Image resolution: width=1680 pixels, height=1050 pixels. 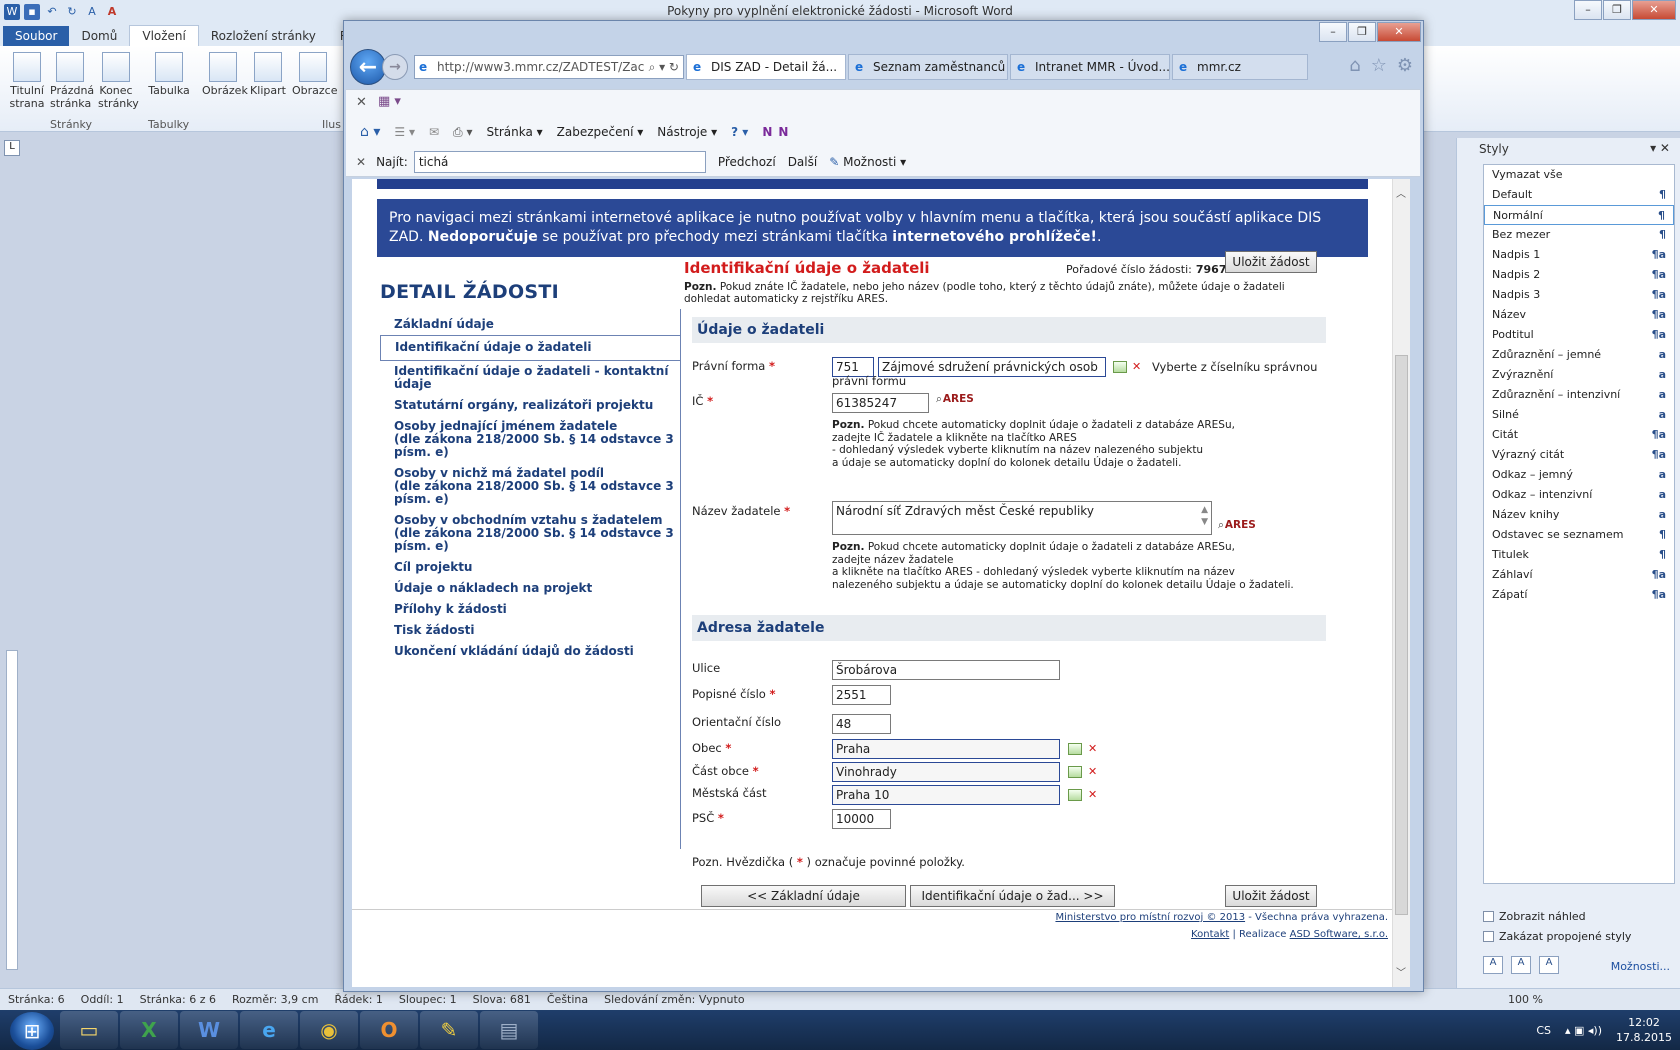 What do you see at coordinates (1534, 916) in the screenshot?
I see `show-preview-checkbox: Zobrazit náhled` at bounding box center [1534, 916].